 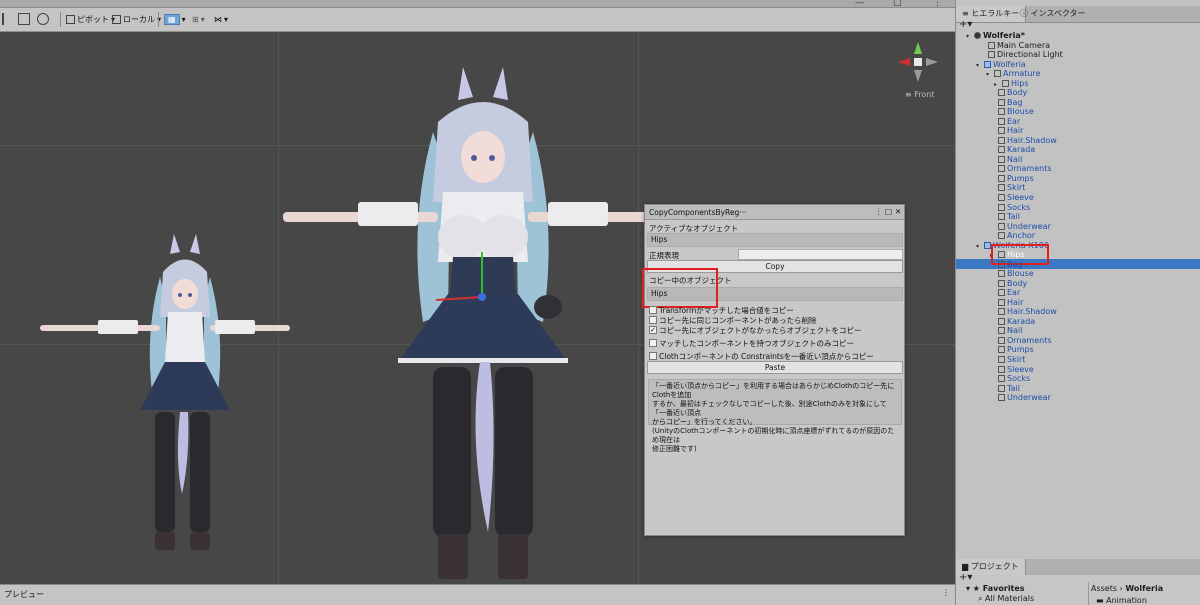 What do you see at coordinates (158, 19) in the screenshot?
I see `toolbar-divider` at bounding box center [158, 19].